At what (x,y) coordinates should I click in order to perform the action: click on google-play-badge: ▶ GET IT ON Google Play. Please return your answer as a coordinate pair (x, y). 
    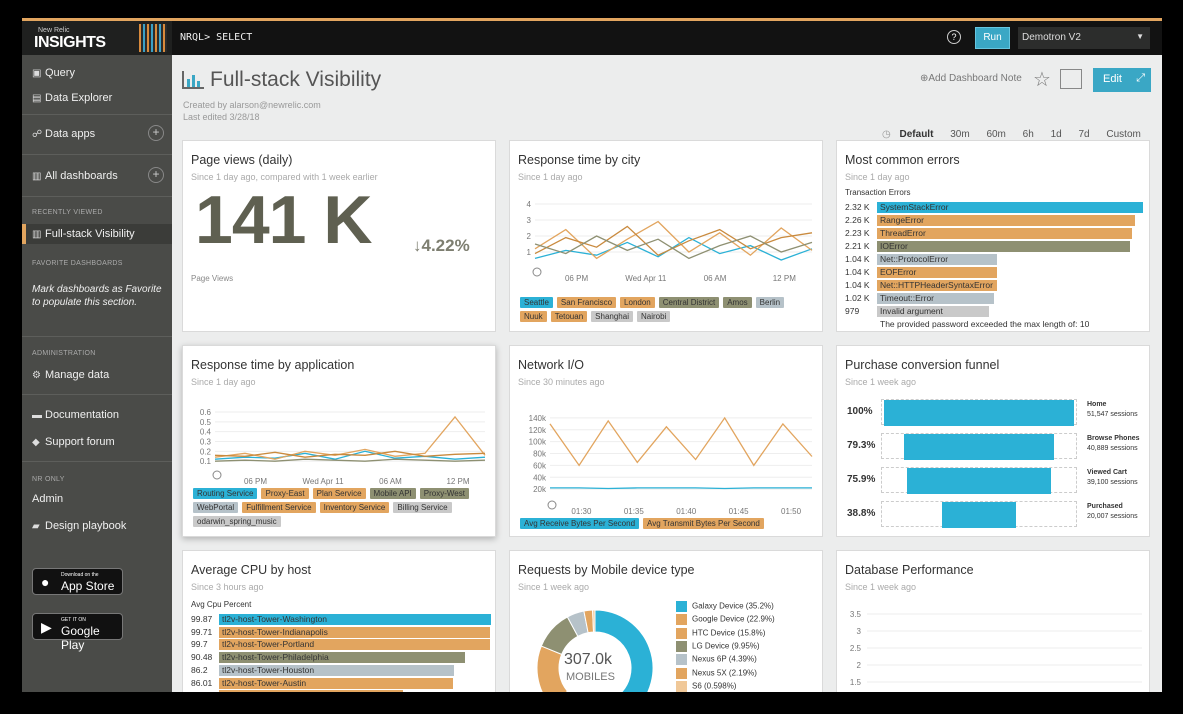
    Looking at the image, I should click on (77, 632).